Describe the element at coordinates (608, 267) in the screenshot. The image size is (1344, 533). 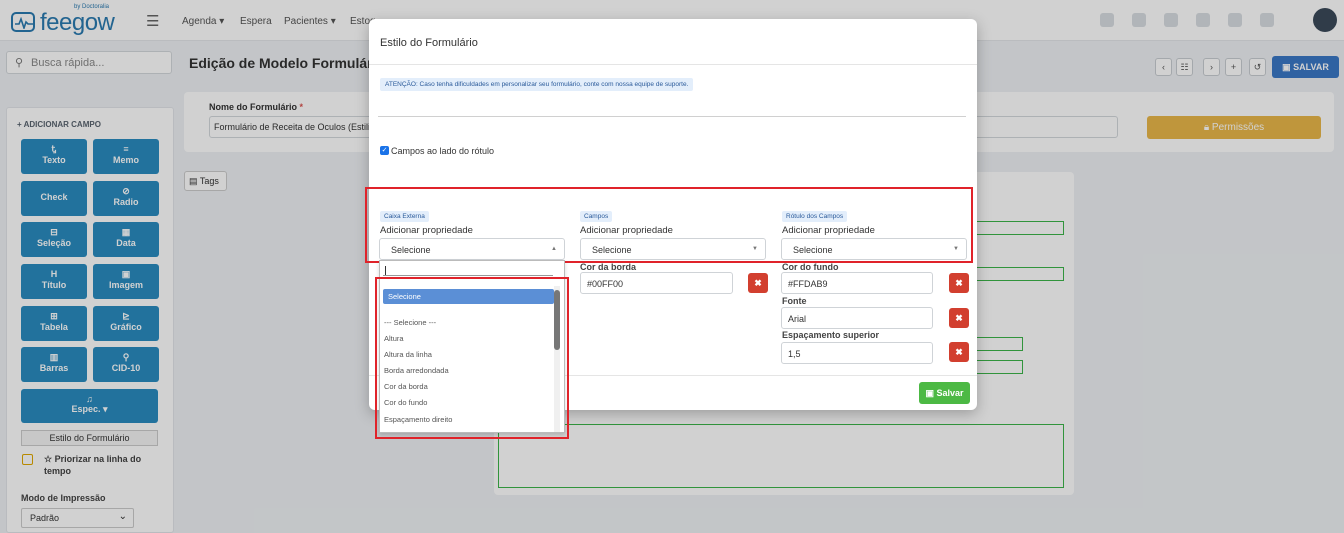
I see `cor-borda-label: Cor da borda` at that location.